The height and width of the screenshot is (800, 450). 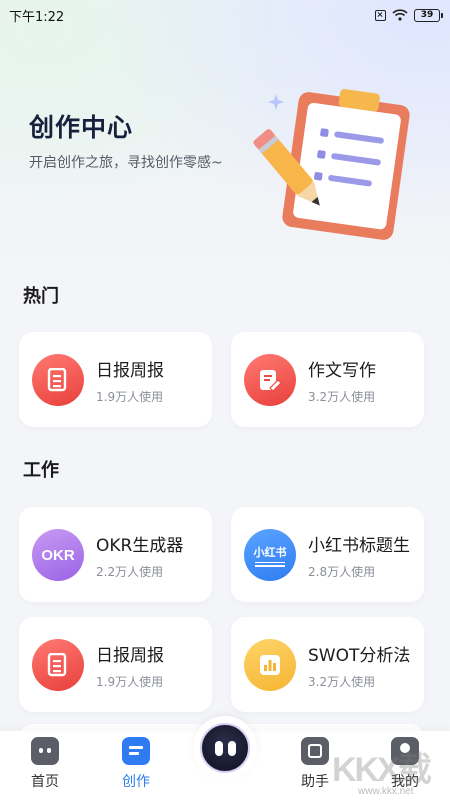 What do you see at coordinates (359, 656) in the screenshot?
I see `tool-card-title: SWOT分析法` at bounding box center [359, 656].